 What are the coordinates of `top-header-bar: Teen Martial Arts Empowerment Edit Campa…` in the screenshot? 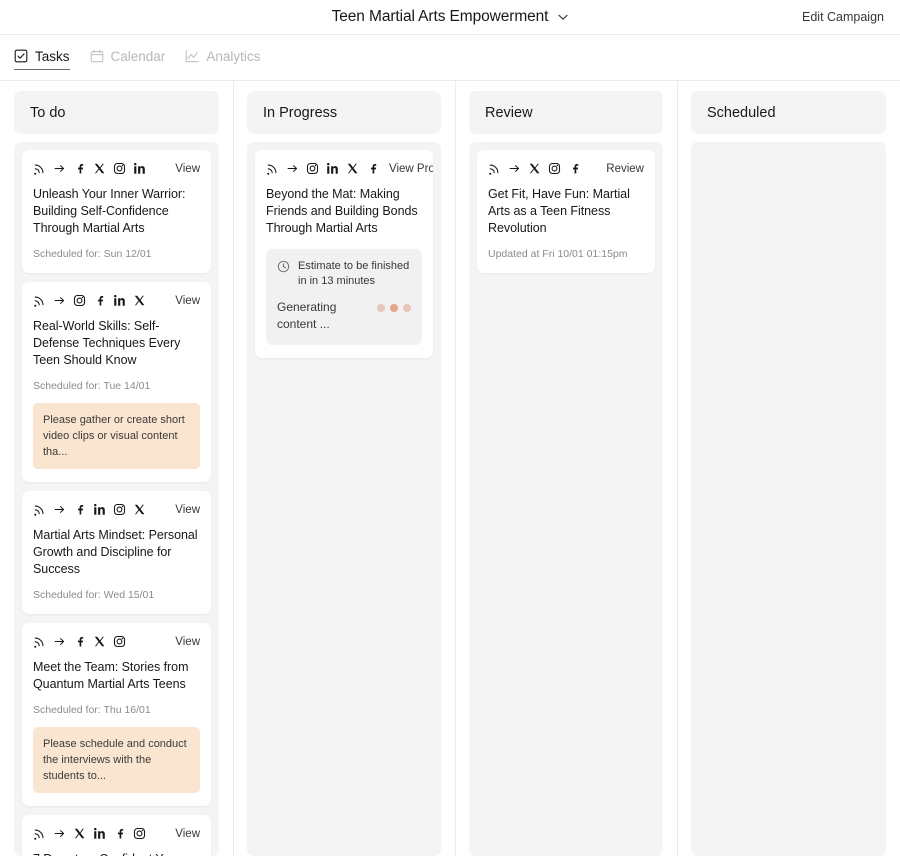 It's located at (450, 17).